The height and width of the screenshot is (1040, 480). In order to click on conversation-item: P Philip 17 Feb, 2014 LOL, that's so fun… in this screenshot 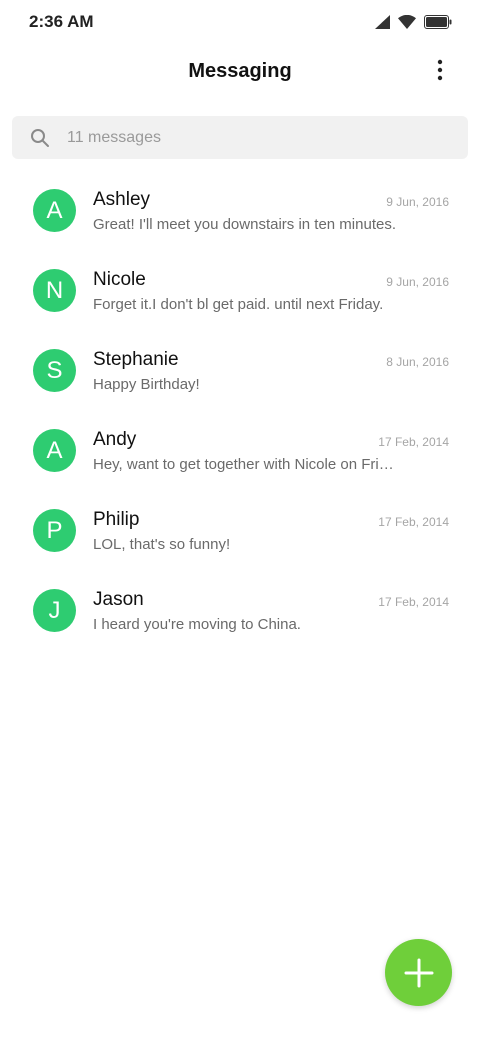, I will do `click(240, 532)`.